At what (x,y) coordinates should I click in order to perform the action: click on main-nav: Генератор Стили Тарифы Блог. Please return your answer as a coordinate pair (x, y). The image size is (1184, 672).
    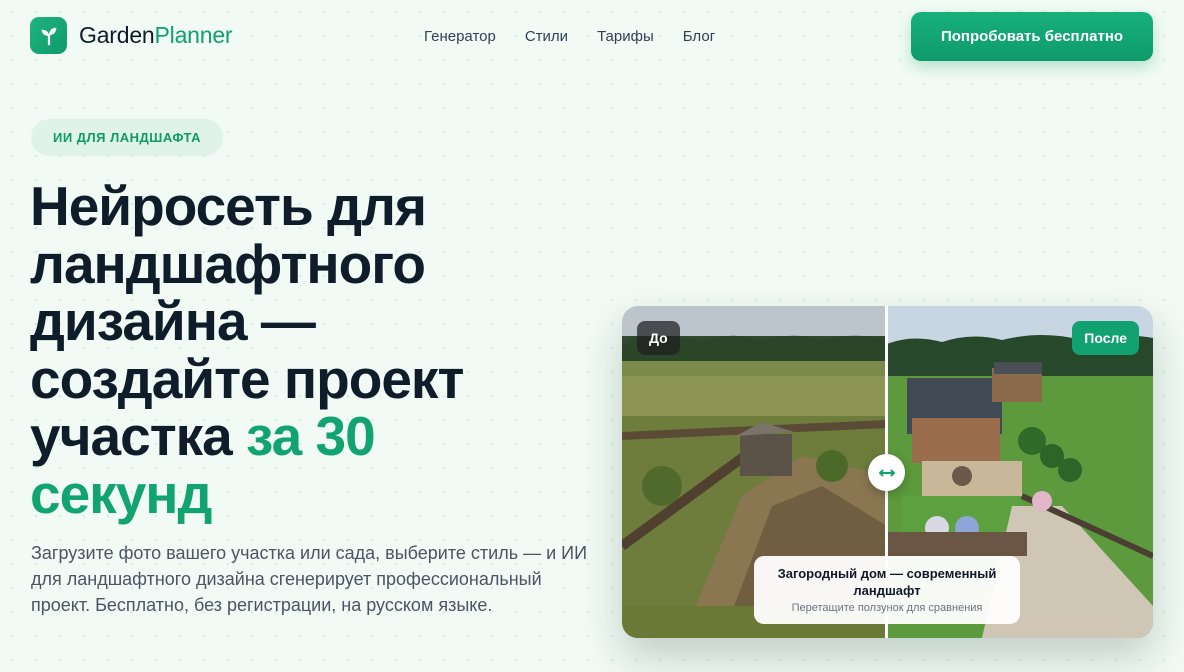
    Looking at the image, I should click on (569, 36).